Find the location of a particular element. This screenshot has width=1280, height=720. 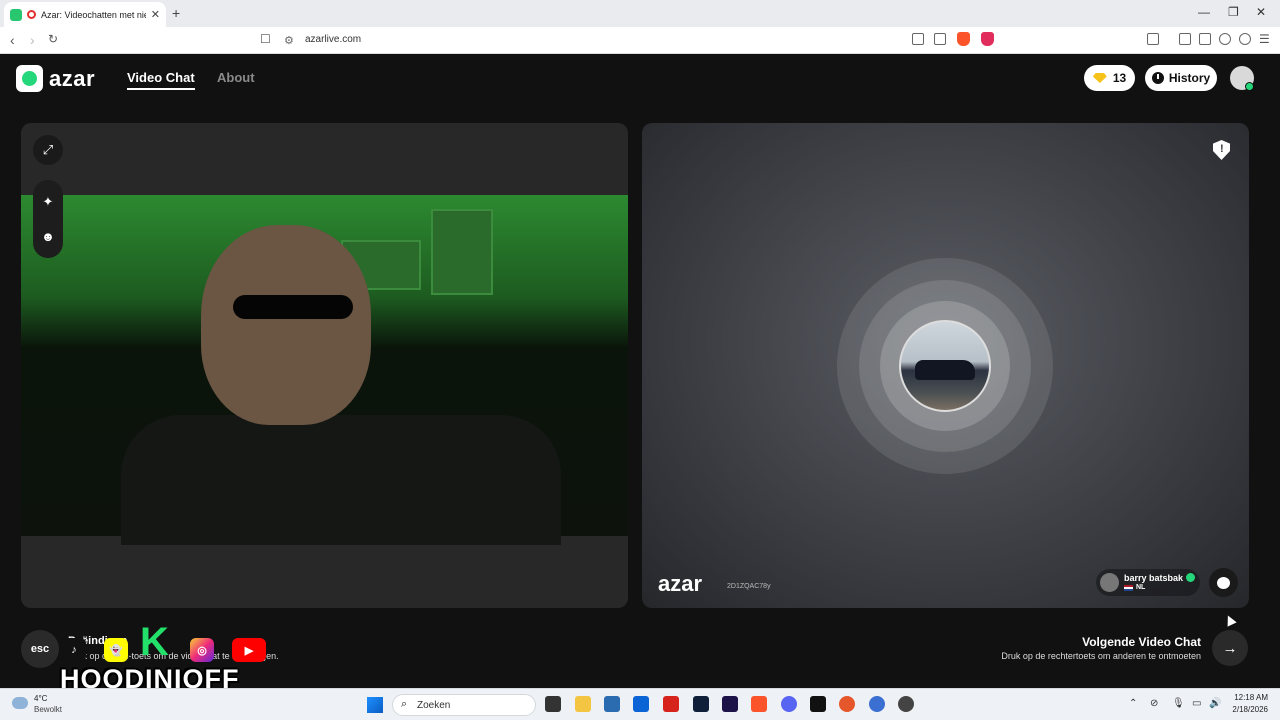

youtube-glyph: ▶ is located at coordinates (249, 650).